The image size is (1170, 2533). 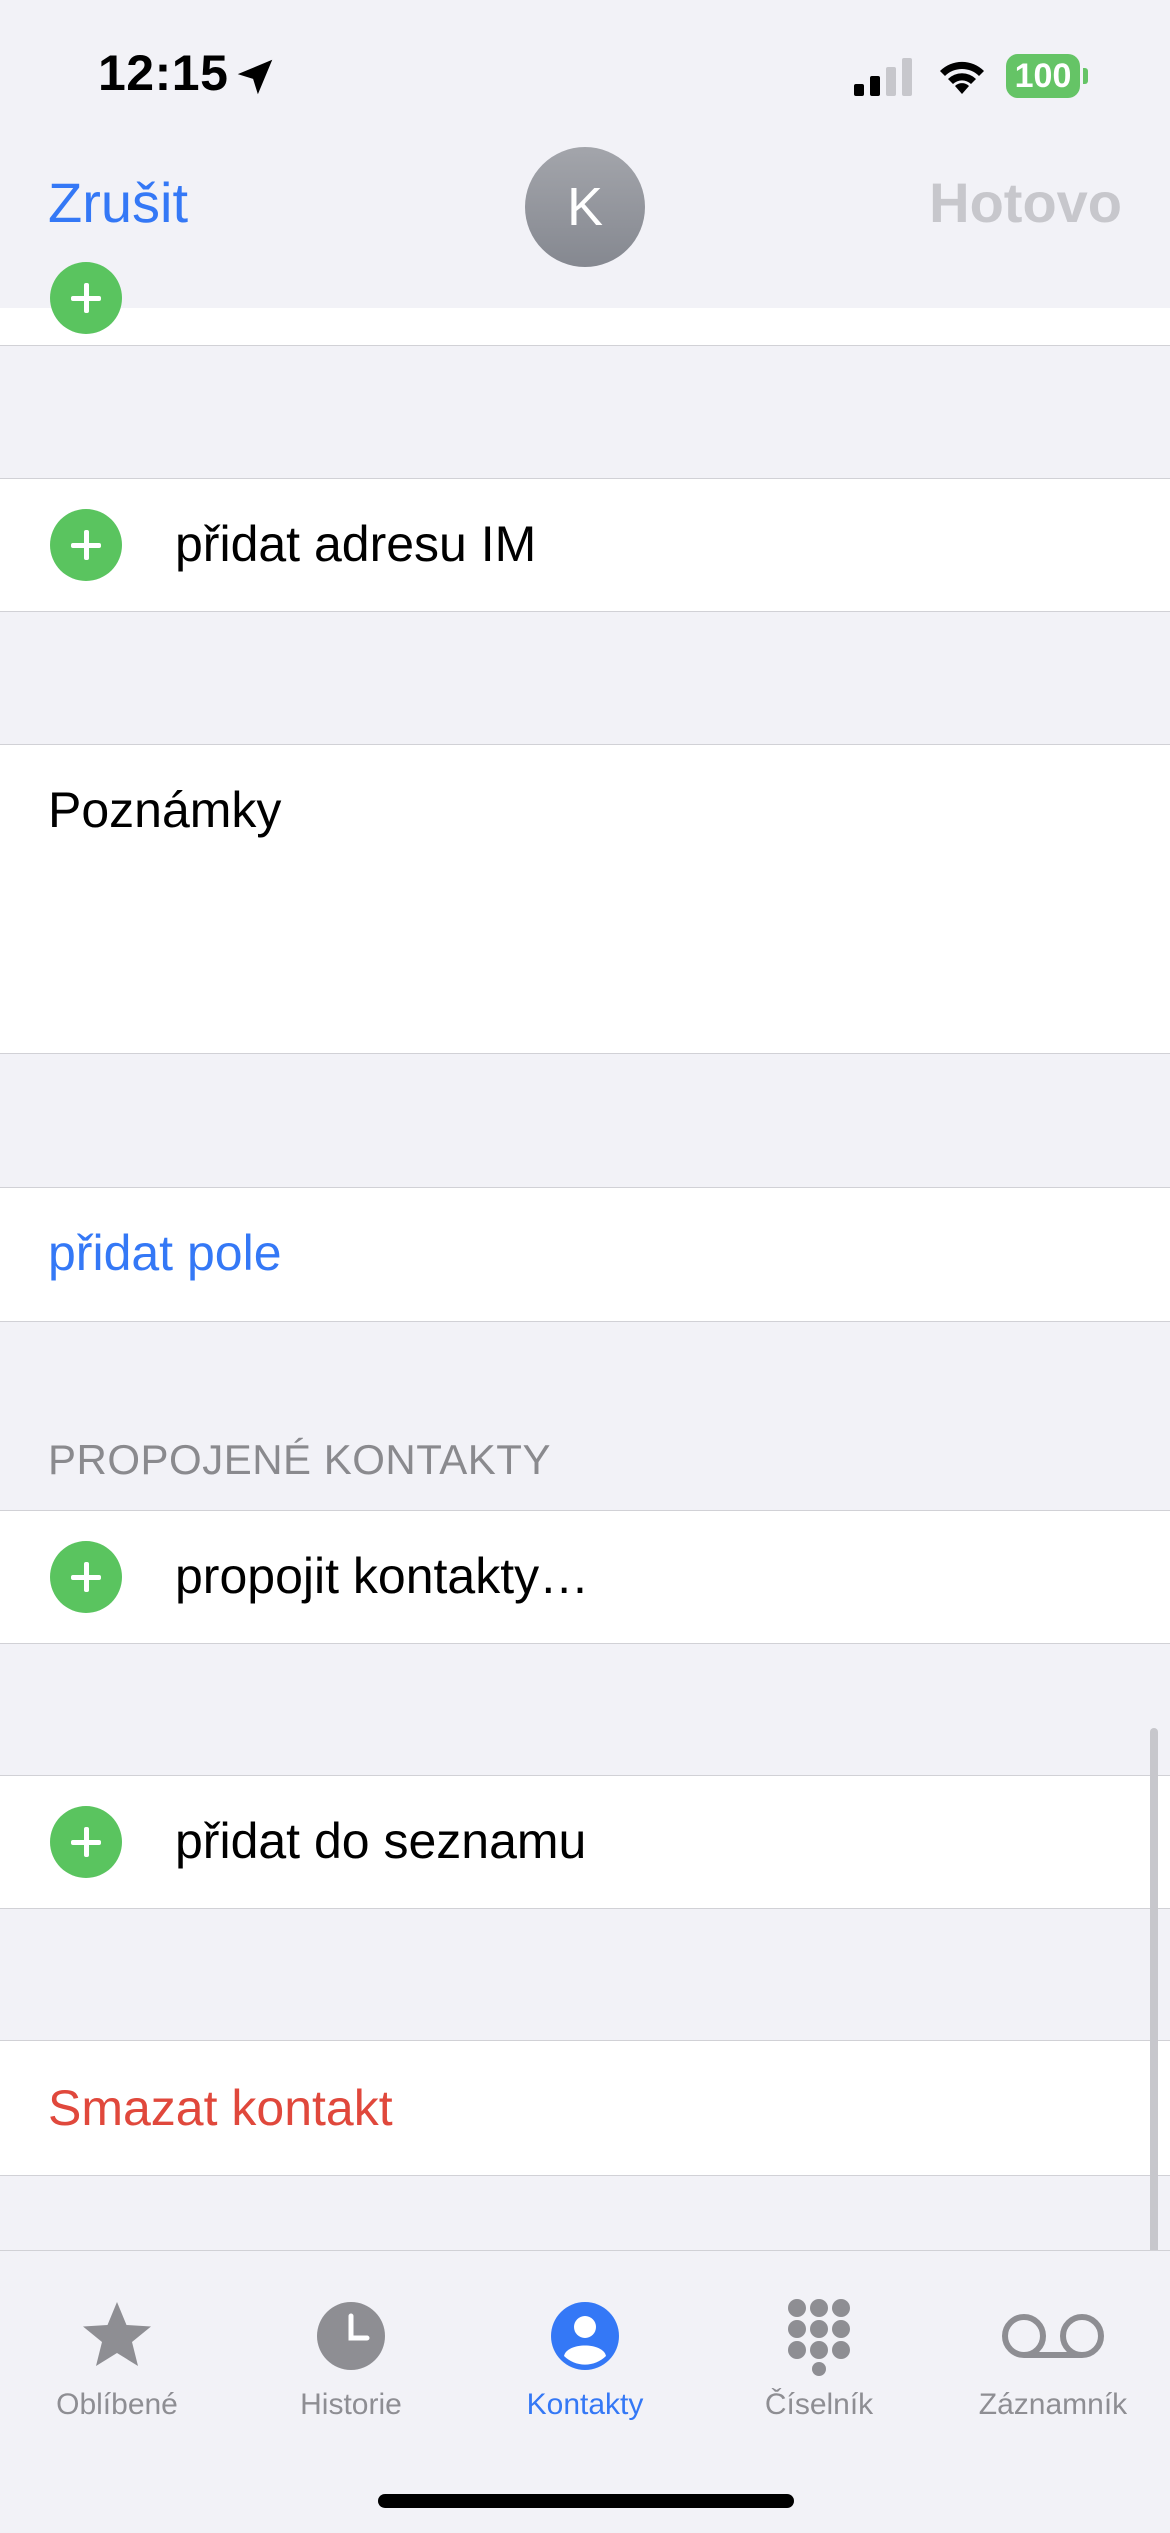 What do you see at coordinates (962, 77) in the screenshot?
I see `wifi-icon` at bounding box center [962, 77].